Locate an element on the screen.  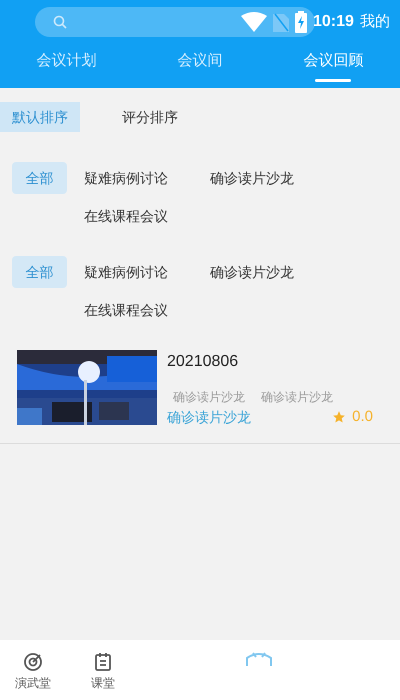
nav-item: 演武堂 is located at coordinates (33, 672).